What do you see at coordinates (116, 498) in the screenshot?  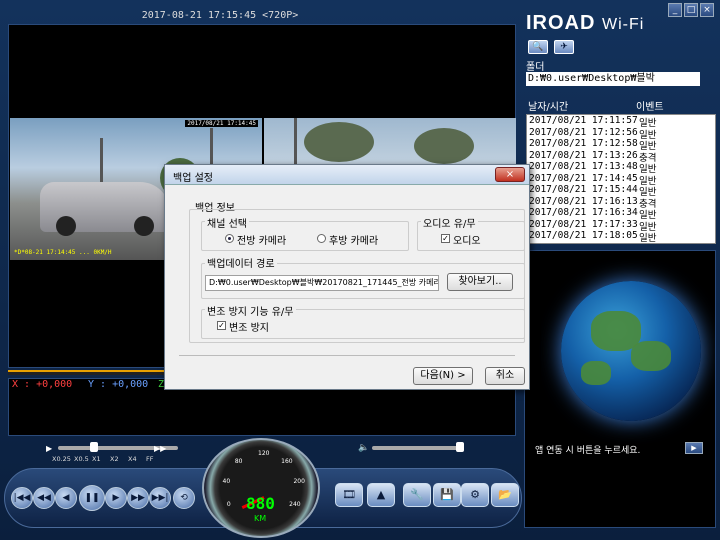 I see `play-button: ▶` at bounding box center [116, 498].